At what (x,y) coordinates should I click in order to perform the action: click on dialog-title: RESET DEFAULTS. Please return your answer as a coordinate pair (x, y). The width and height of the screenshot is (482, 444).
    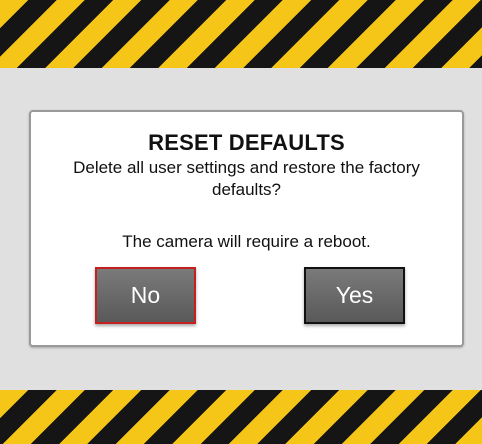
    Looking at the image, I should click on (246, 142).